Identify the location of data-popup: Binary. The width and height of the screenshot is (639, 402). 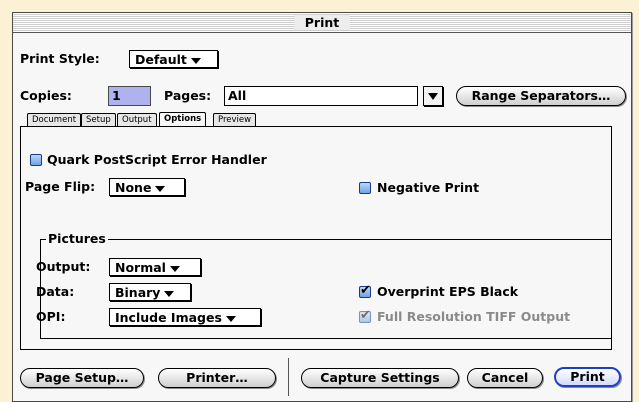
(150, 292).